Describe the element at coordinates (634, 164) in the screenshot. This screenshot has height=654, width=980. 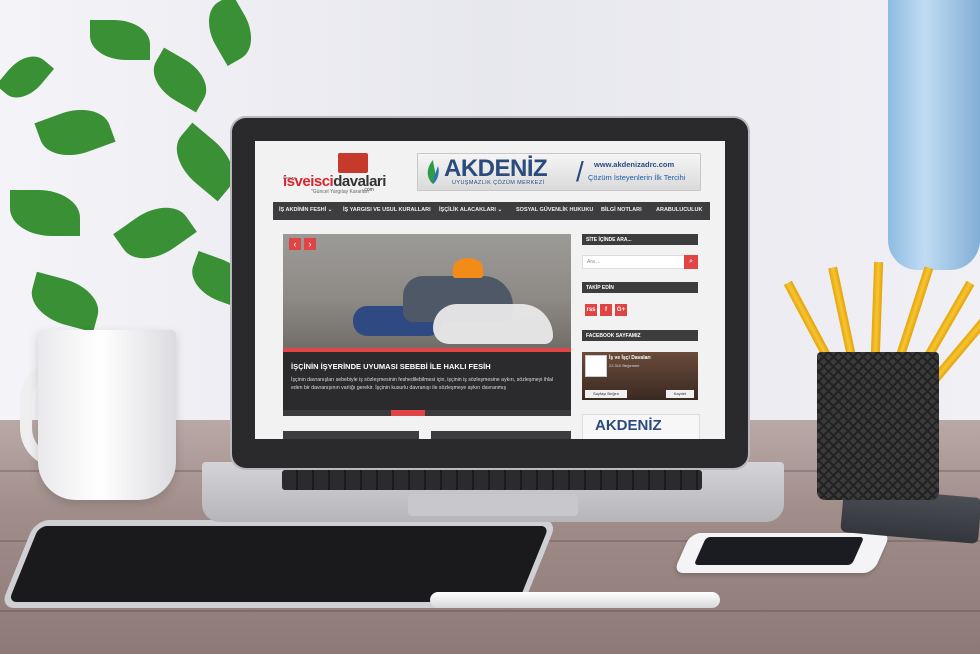
I see `banner-url: www.akdenizadrc.com` at that location.